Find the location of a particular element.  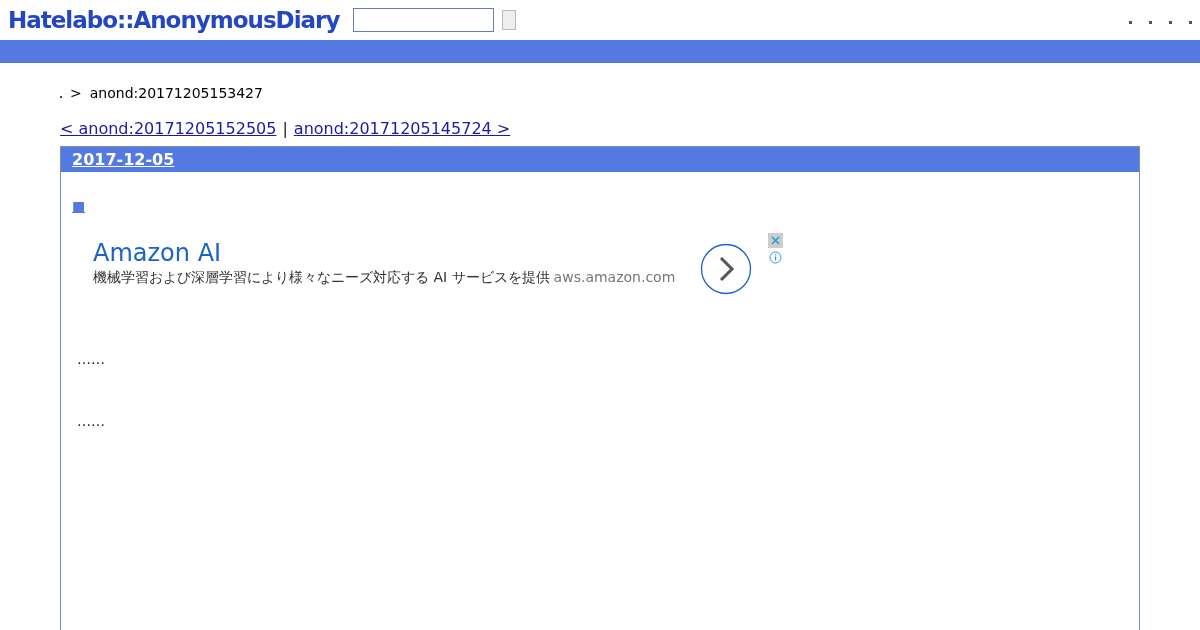

ad-banner: Amazon AI 機械学習および深層学習により様々なニーズ対応する AI サービスを提供 aws.amazon.com is located at coordinates (438, 264).